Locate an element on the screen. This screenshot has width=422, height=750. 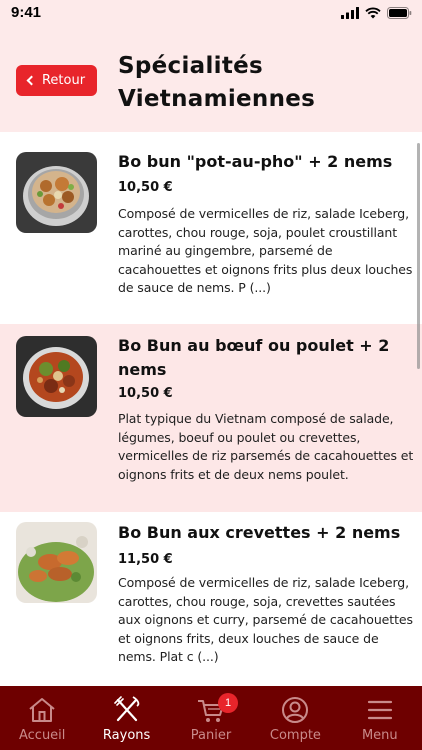
item-title: Bo bun "pot-au-pho" + 2 nems is located at coordinates (255, 161).